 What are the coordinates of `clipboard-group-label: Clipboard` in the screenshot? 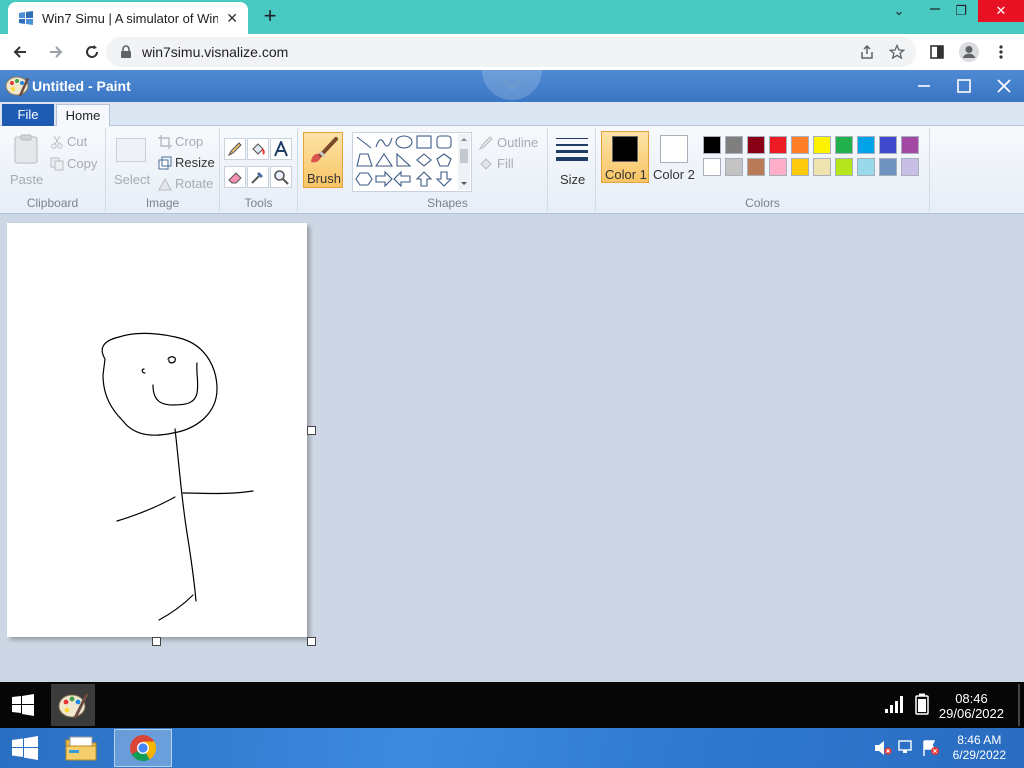 It's located at (52, 203).